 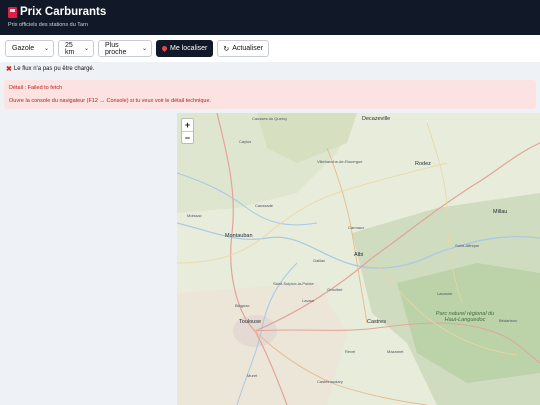 What do you see at coordinates (242, 305) in the screenshot?
I see `map-label: Blagnac` at bounding box center [242, 305].